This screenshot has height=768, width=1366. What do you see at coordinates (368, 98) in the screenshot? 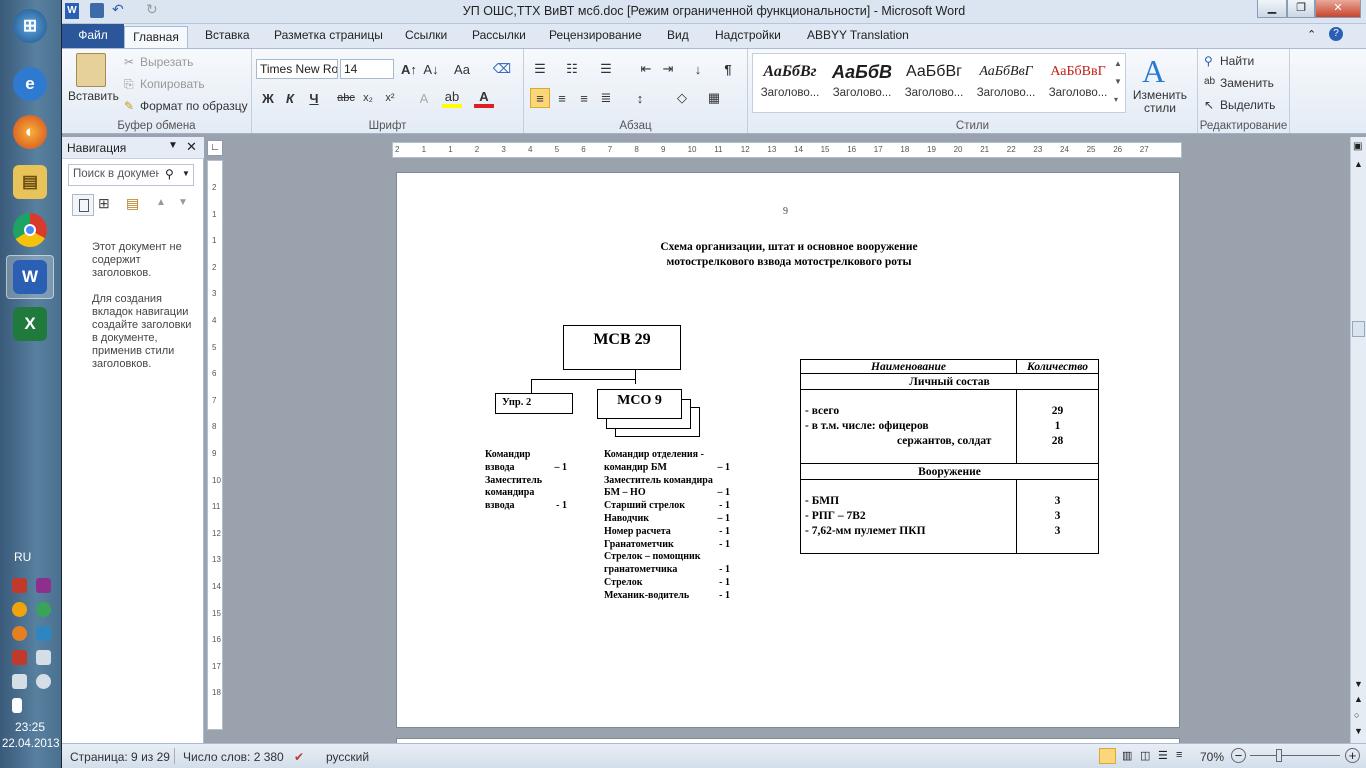
I see `subscript-icon: x₂` at bounding box center [368, 98].